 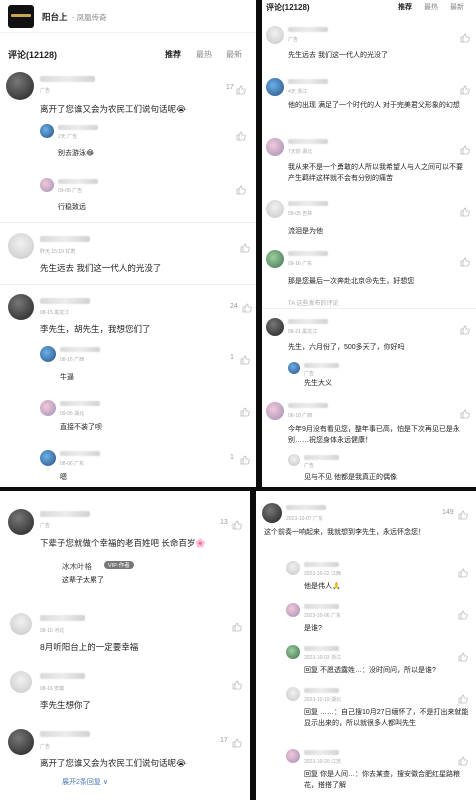 I want to click on related-comments-label: TA 这些发布的评论, so click(x=313, y=302).